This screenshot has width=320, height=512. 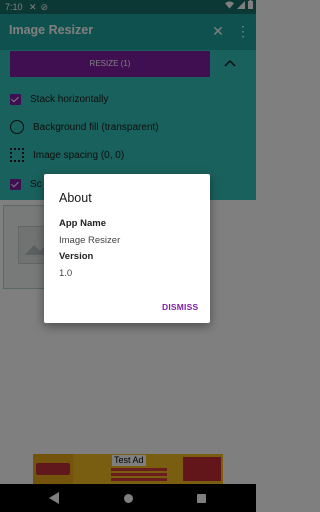 I want to click on app-name-value: Image Resizer, so click(x=90, y=240).